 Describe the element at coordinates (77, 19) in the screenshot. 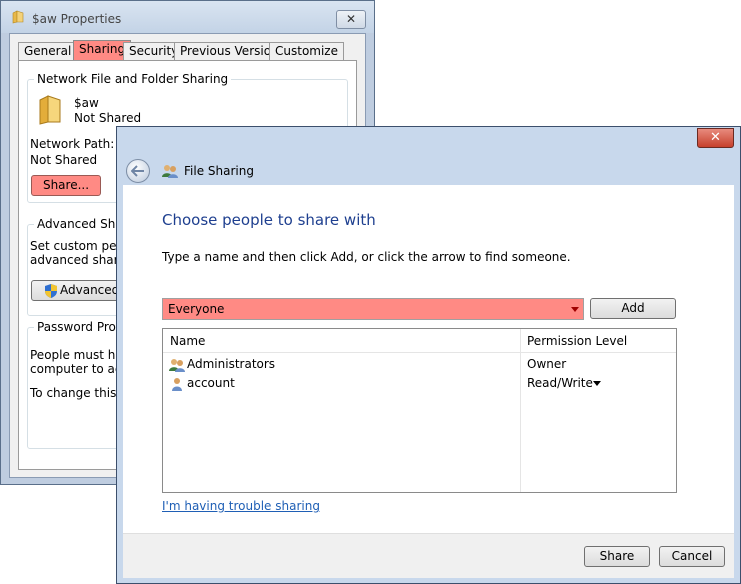

I see `properties-title: $aw Properties` at that location.